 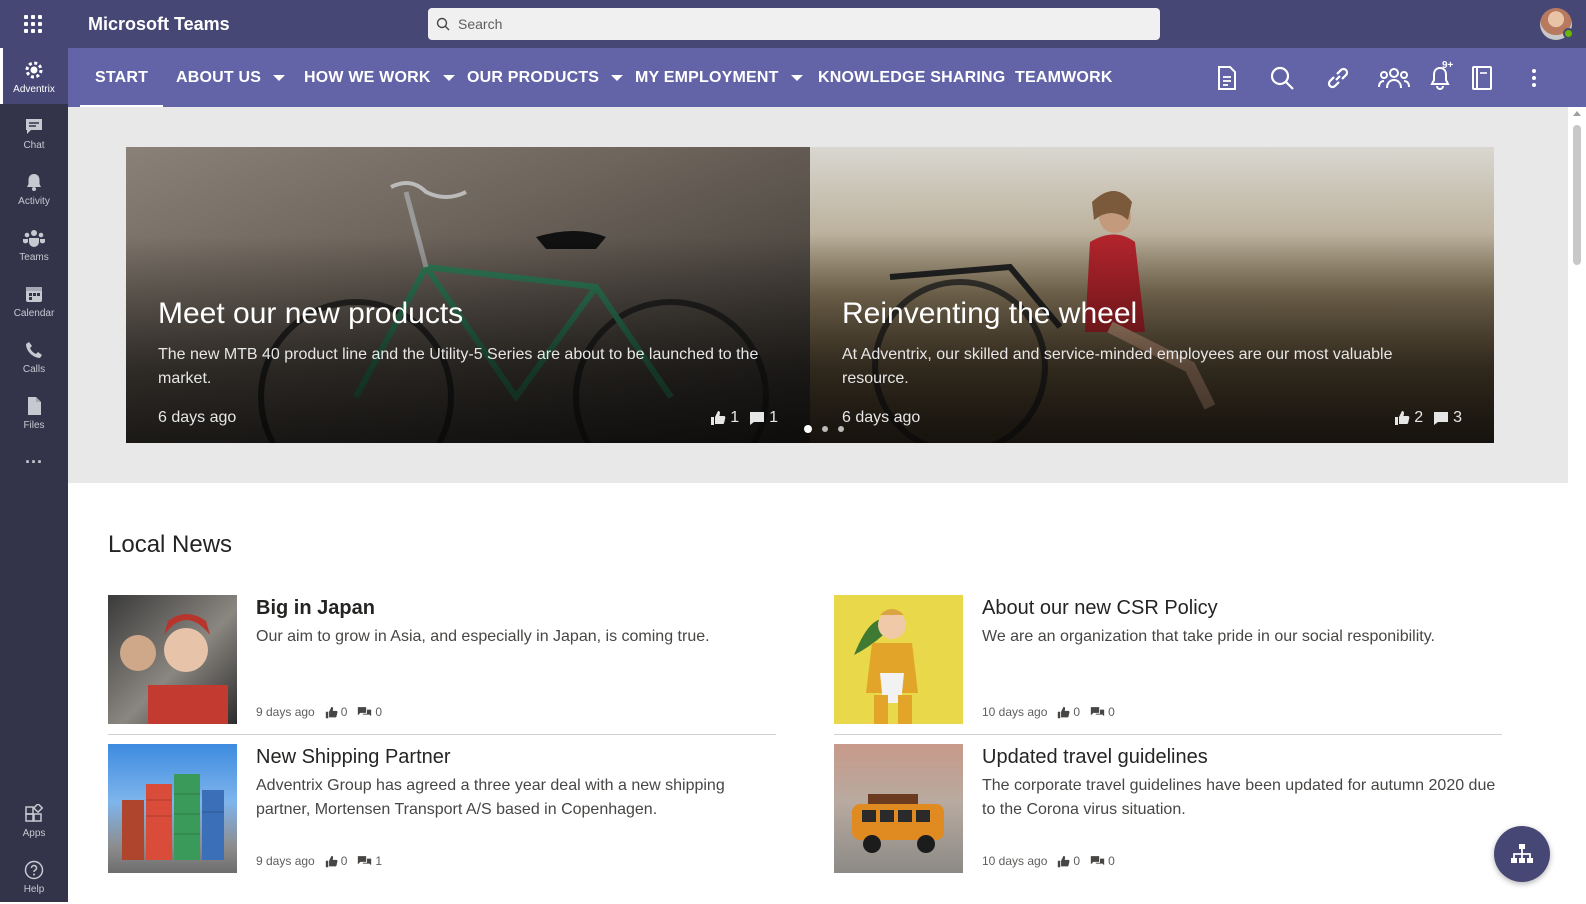 I want to click on nav-item-about-us: ABOUT US, so click(x=231, y=77).